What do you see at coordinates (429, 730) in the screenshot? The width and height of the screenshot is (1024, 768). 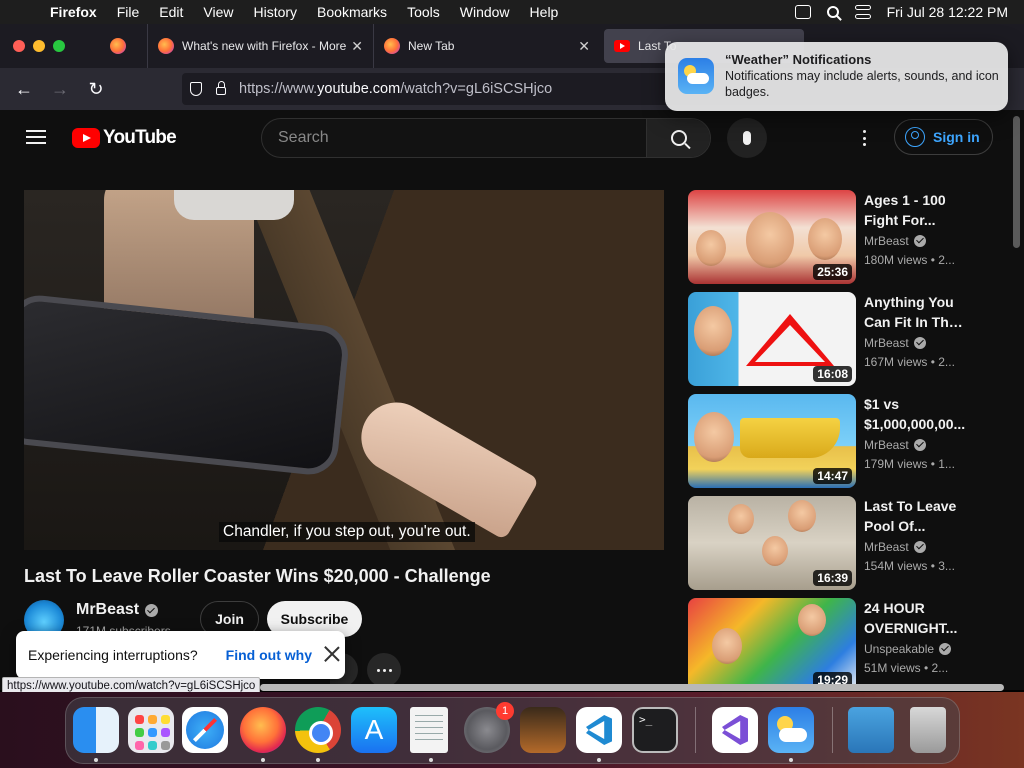 I see `textedit-icon` at bounding box center [429, 730].